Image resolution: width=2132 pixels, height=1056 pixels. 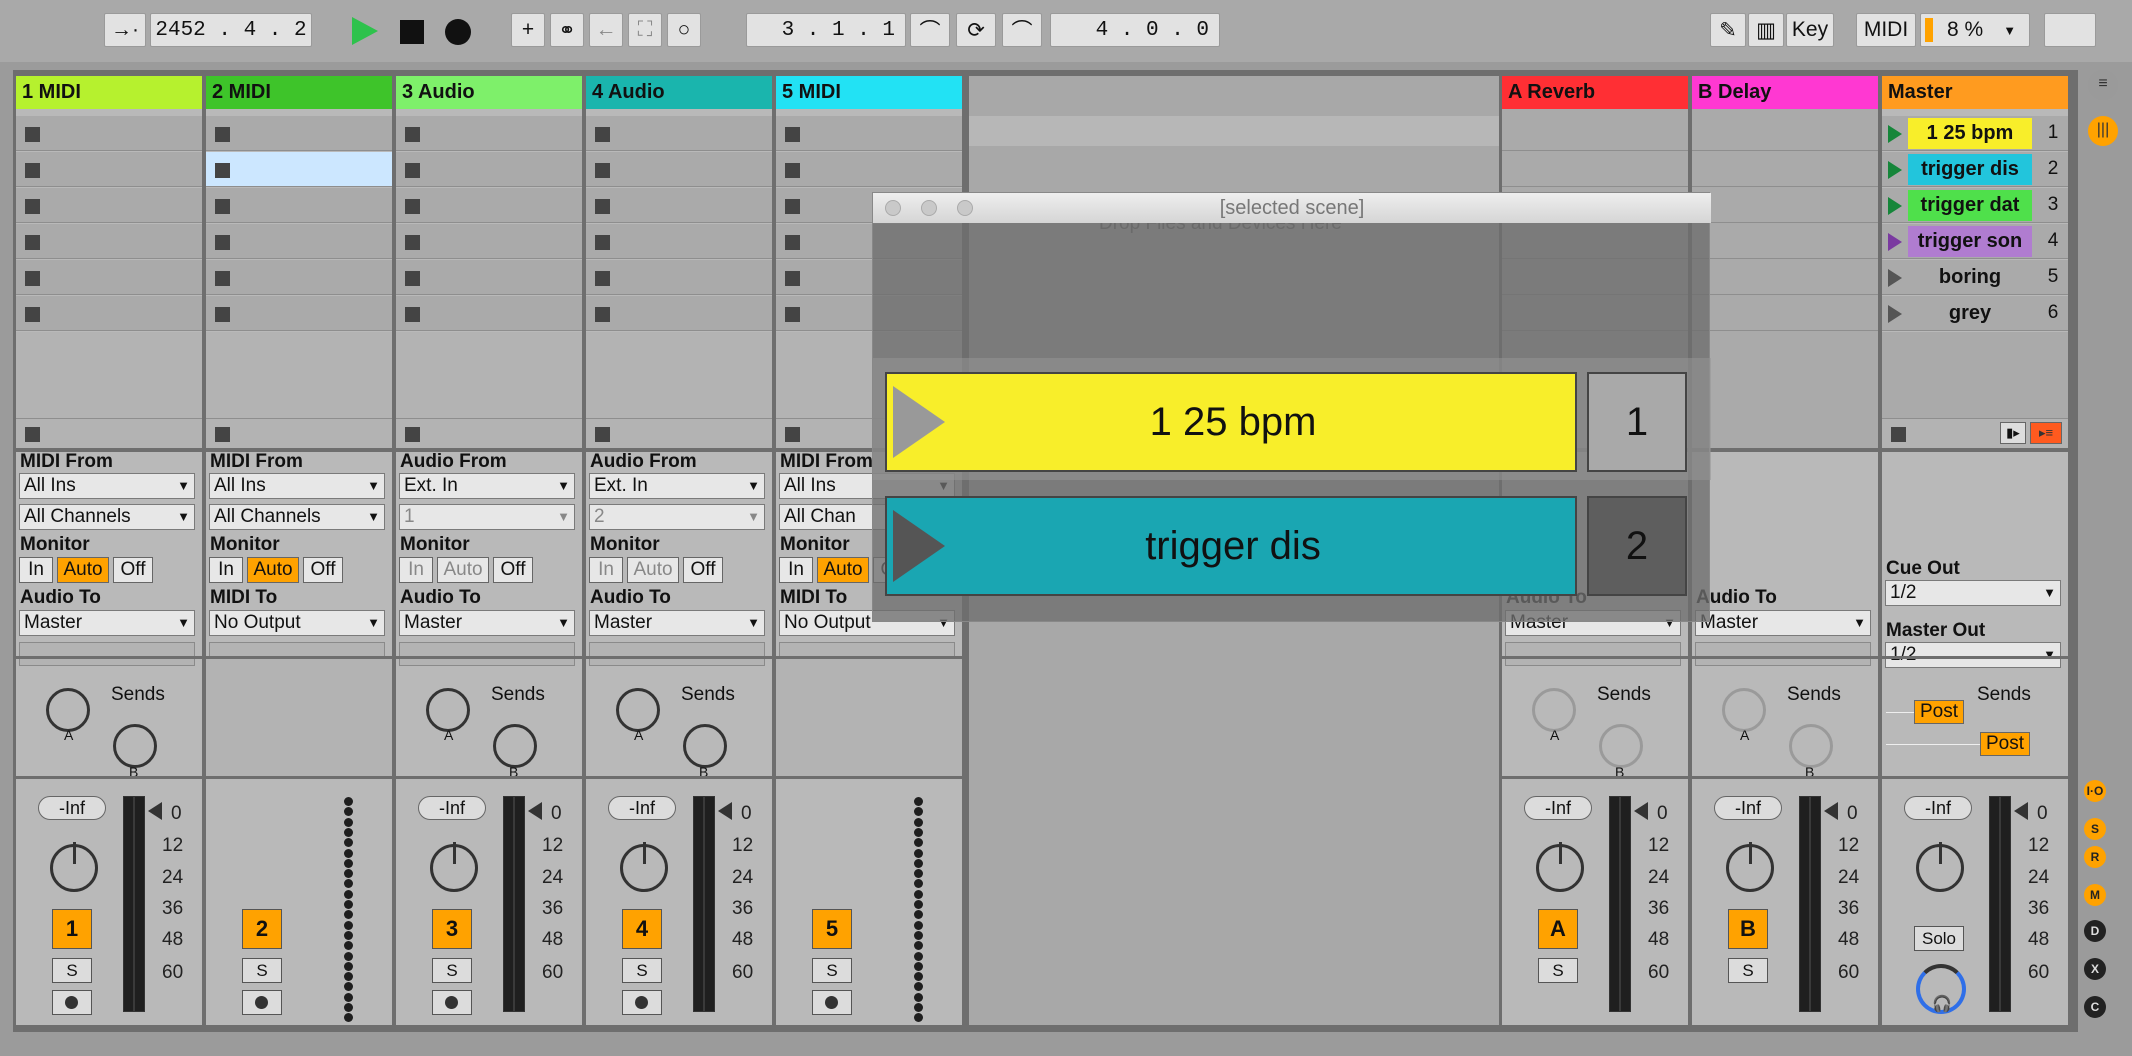 What do you see at coordinates (1970, 169) in the screenshot?
I see `scene-name: trigger dis` at bounding box center [1970, 169].